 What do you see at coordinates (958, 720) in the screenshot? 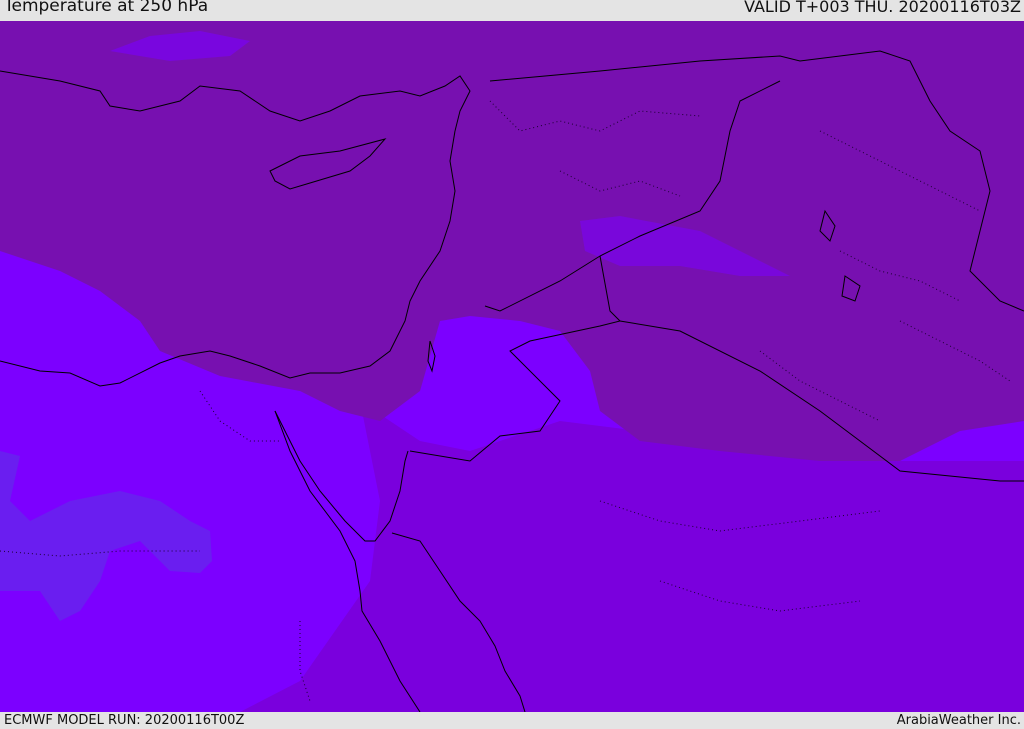
I see `credit: ArabiaWeather Inc.` at bounding box center [958, 720].